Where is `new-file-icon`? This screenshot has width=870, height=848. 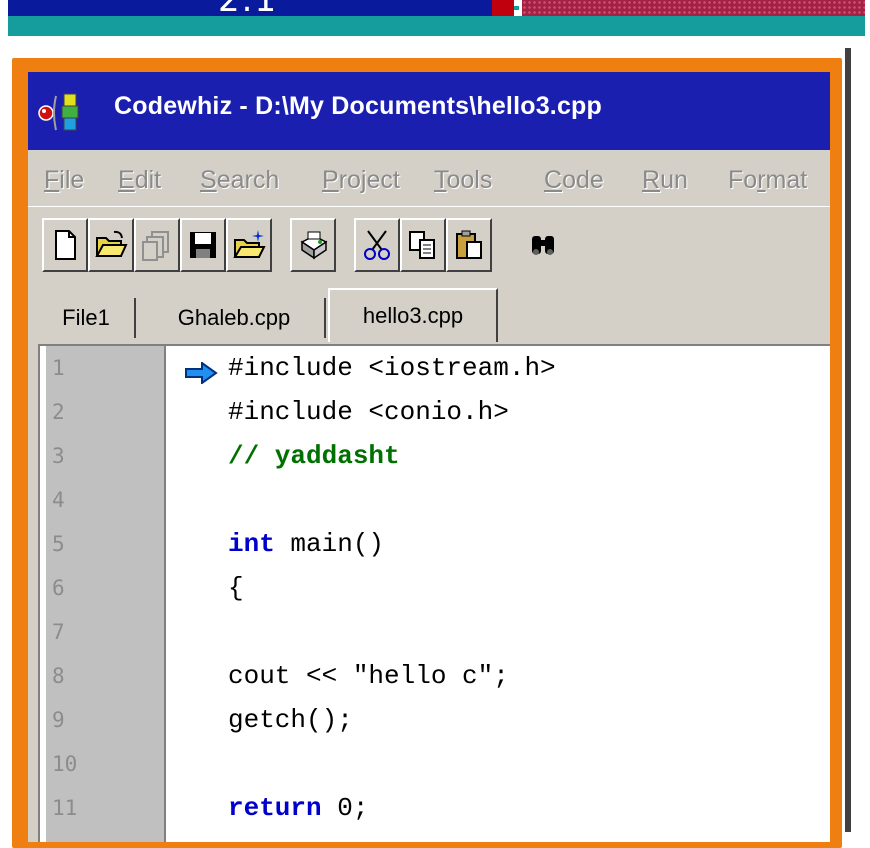
new-file-icon is located at coordinates (65, 245).